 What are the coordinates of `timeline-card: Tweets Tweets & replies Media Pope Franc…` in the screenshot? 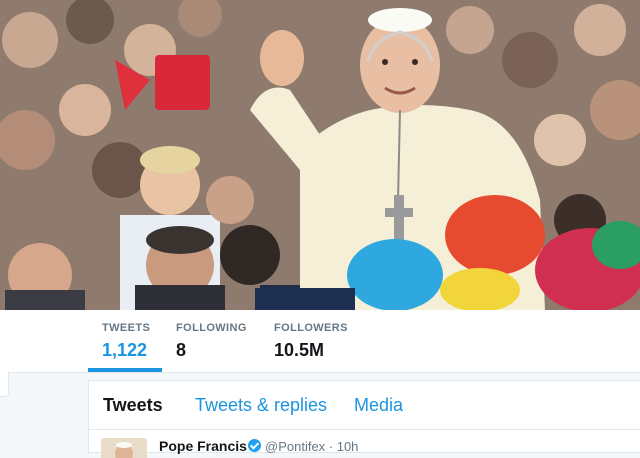 It's located at (364, 419).